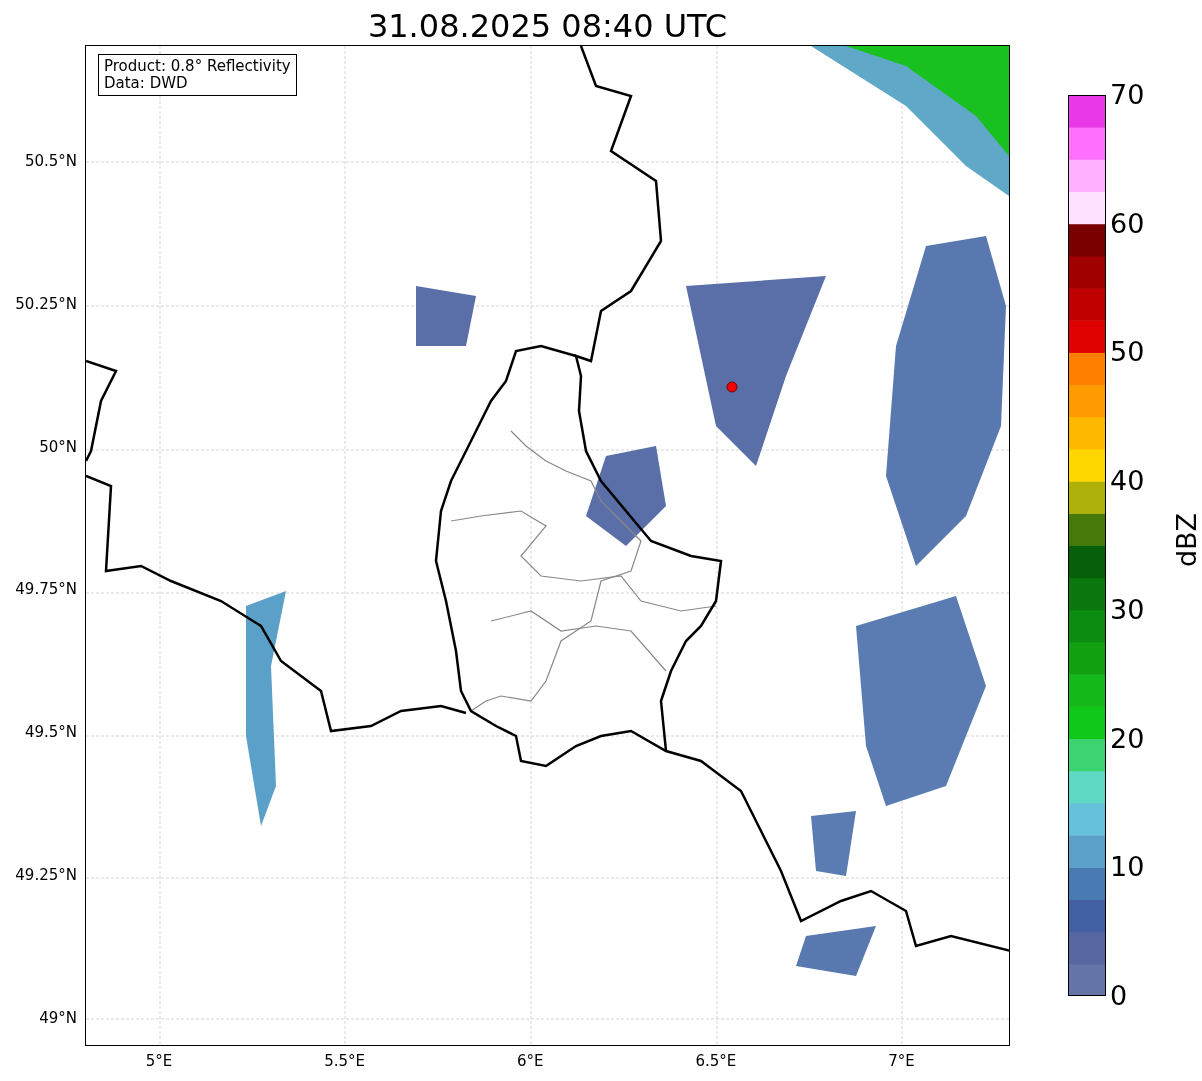 Image resolution: width=1202 pixels, height=1081 pixels. Describe the element at coordinates (50, 161) in the screenshot. I see `latitude-label: 50.5°N` at that location.